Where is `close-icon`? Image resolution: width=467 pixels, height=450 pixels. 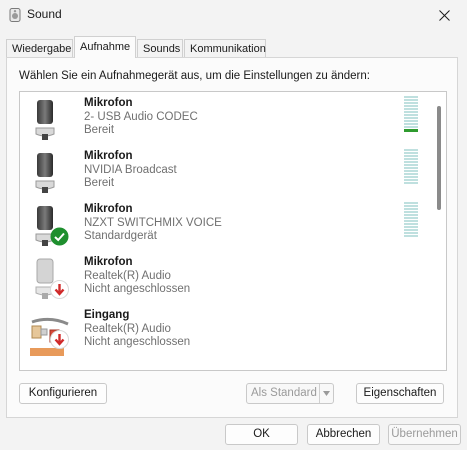
close-icon is located at coordinates (444, 15).